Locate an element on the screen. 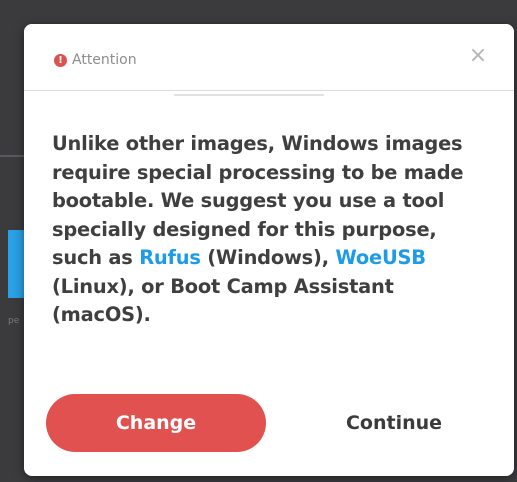 The width and height of the screenshot is (517, 482). close-icon: × is located at coordinates (478, 56).